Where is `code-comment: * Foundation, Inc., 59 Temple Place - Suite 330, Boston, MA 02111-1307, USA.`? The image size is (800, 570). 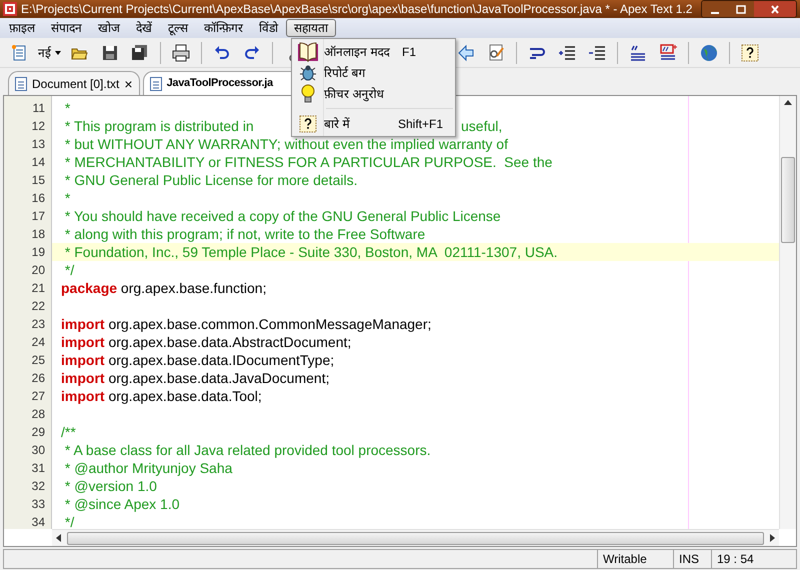 code-comment: * Foundation, Inc., 59 Temple Place - Suite 330, Boston, MA 02111-1307, USA. is located at coordinates (311, 252).